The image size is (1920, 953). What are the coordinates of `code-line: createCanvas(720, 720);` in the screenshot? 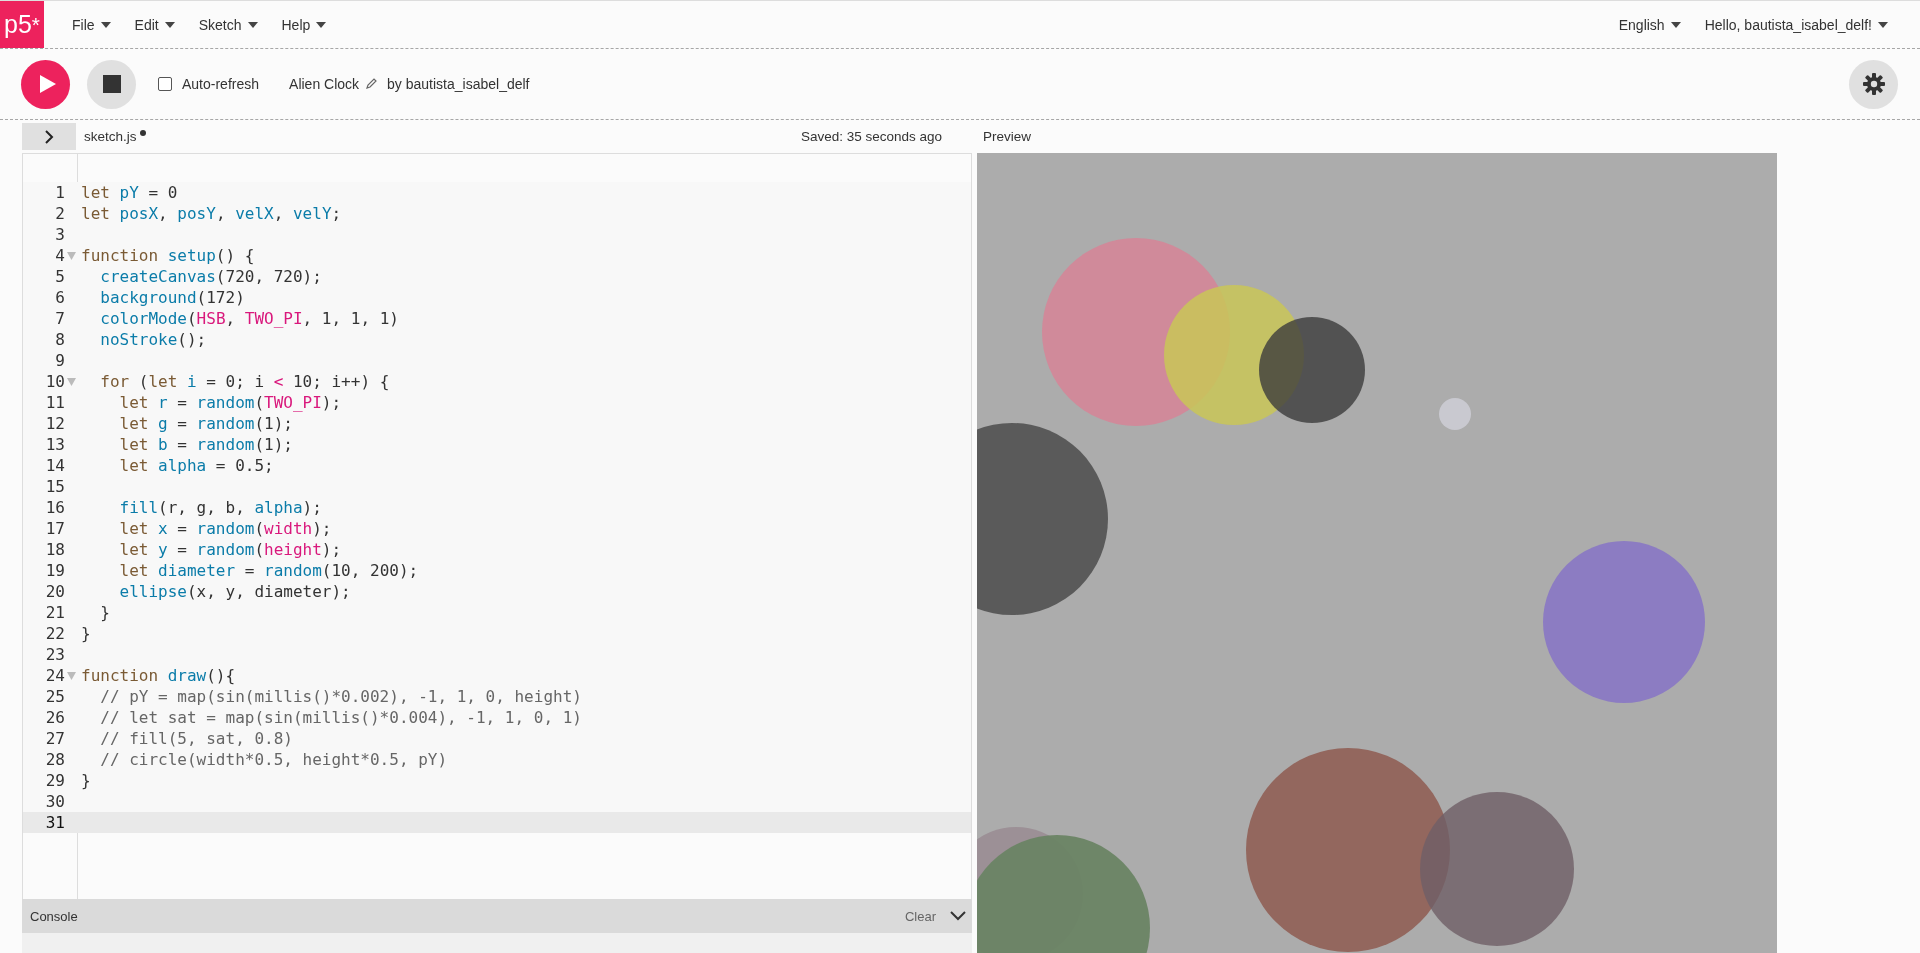 It's located at (210, 276).